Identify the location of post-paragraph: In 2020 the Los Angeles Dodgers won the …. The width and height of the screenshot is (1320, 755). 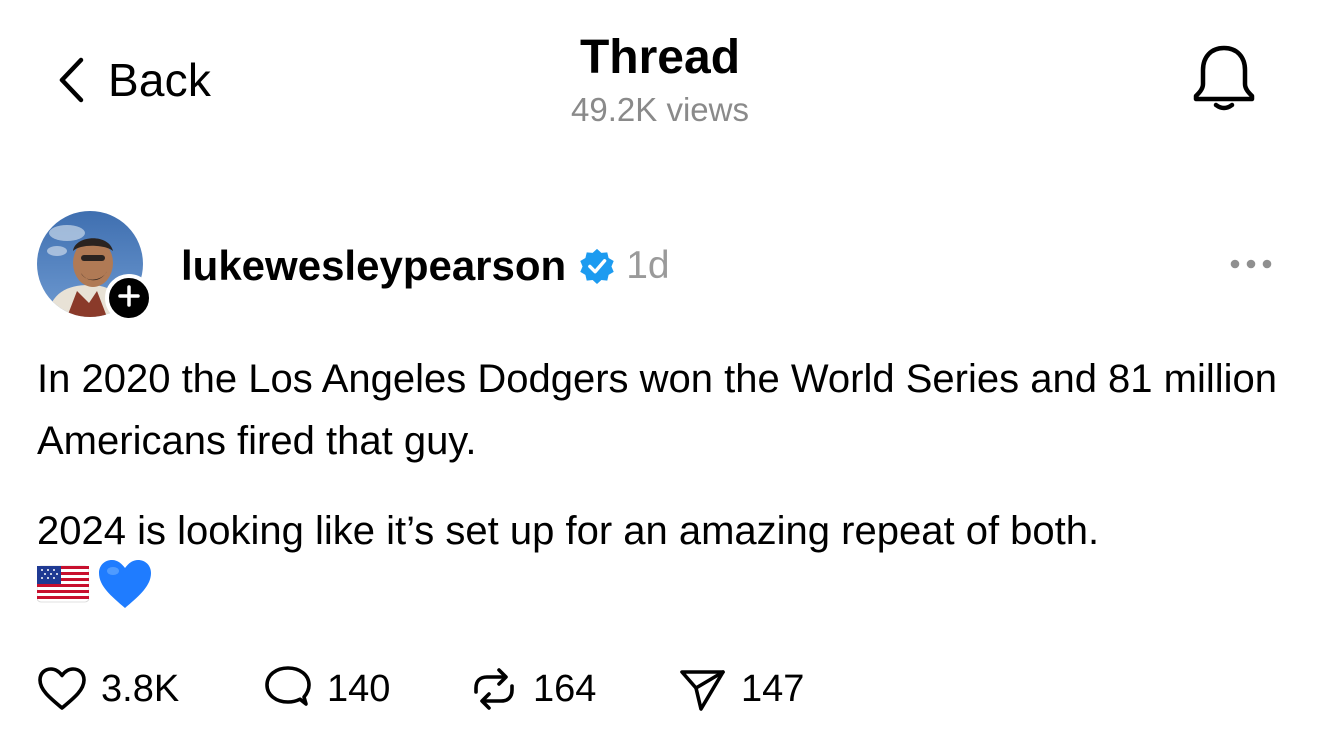
(657, 410).